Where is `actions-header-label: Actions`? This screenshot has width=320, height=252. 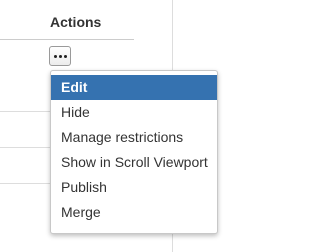 actions-header-label: Actions is located at coordinates (76, 22).